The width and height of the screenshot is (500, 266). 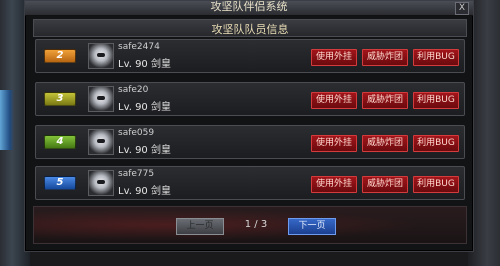 What do you see at coordinates (250, 142) in the screenshot?
I see `member-row: 4 safe059 Lv. 90 剑皇 使用外挂 威胁炸团 利用BUG` at bounding box center [250, 142].